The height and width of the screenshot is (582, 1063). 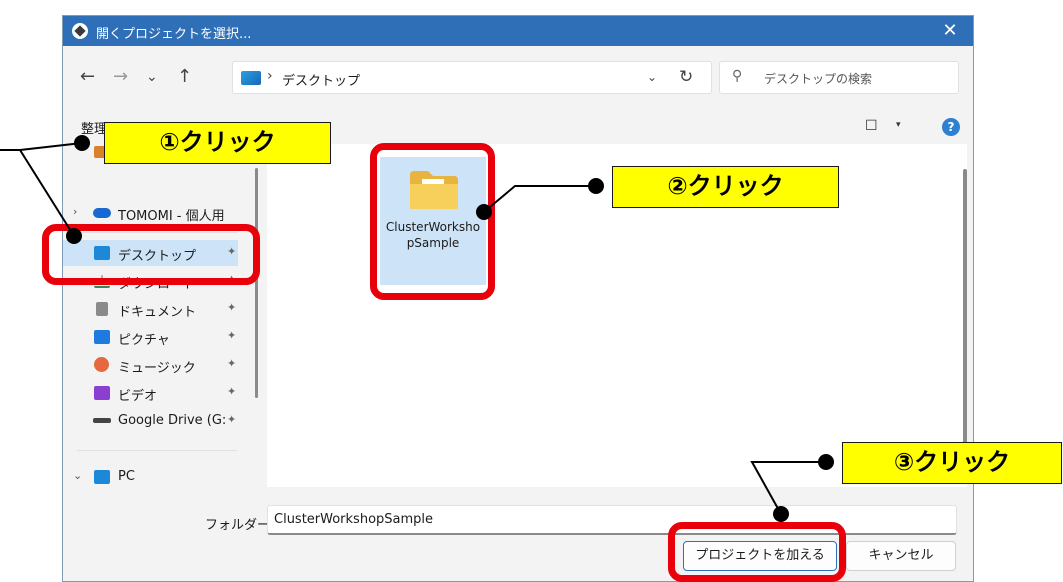 What do you see at coordinates (102, 393) in the screenshot?
I see `video-icon` at bounding box center [102, 393].